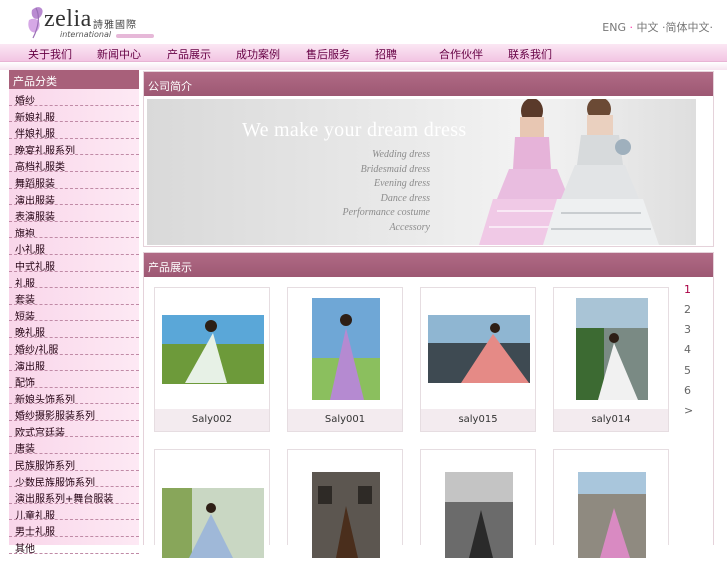 This screenshot has height=570, width=727. What do you see at coordinates (74, 412) in the screenshot?
I see `sidebar-item: 婚纱摄影服装系列` at bounding box center [74, 412].